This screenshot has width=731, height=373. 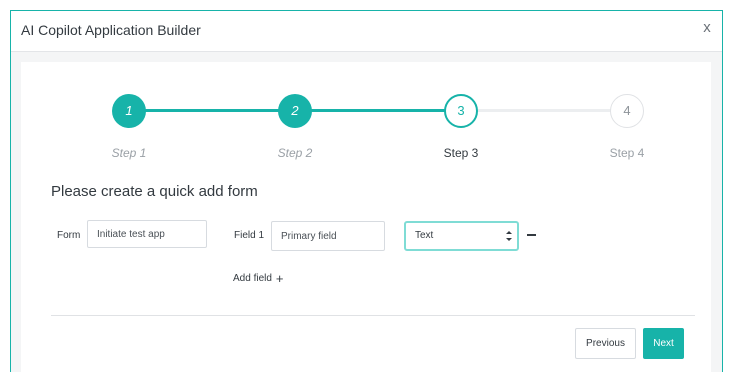 What do you see at coordinates (461, 236) in the screenshot?
I see `field-1-type-select: Text` at bounding box center [461, 236].